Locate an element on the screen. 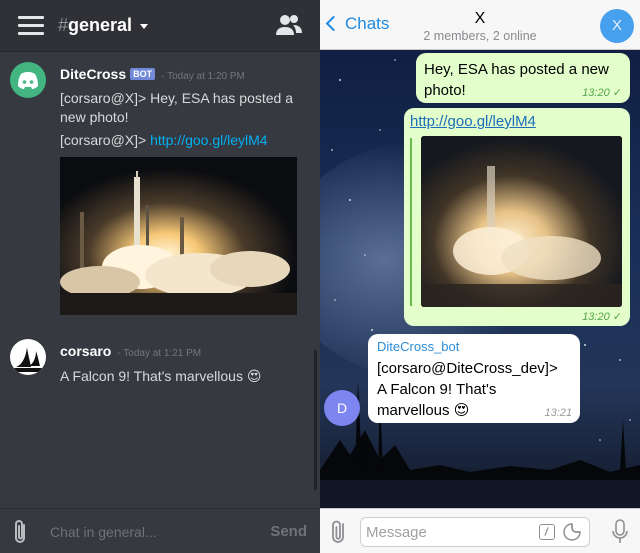  scrollbar is located at coordinates (315, 420).